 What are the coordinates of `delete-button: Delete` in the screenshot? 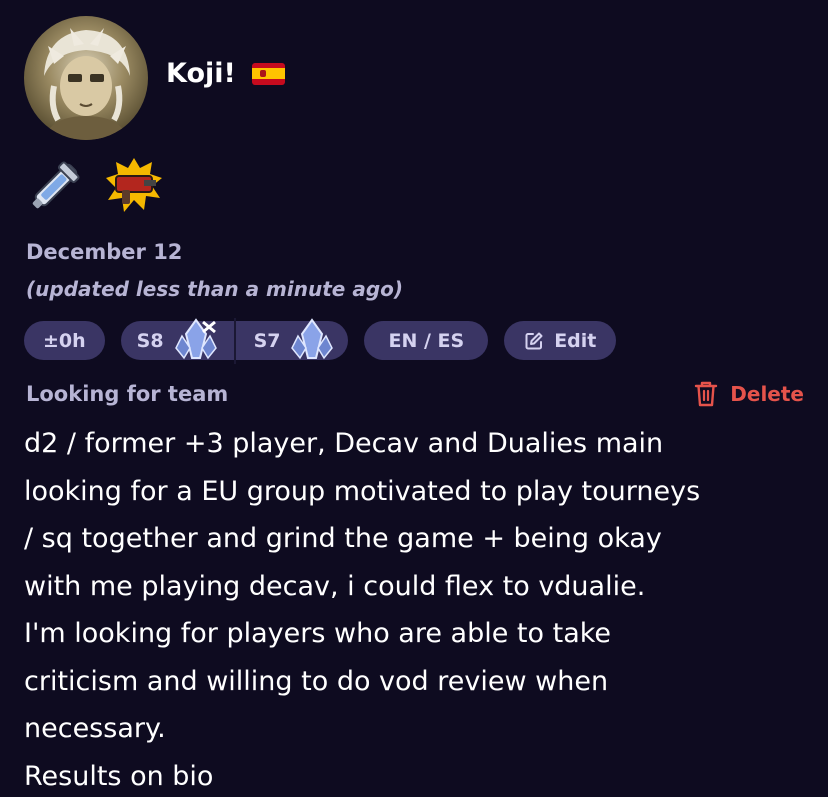 It's located at (749, 394).